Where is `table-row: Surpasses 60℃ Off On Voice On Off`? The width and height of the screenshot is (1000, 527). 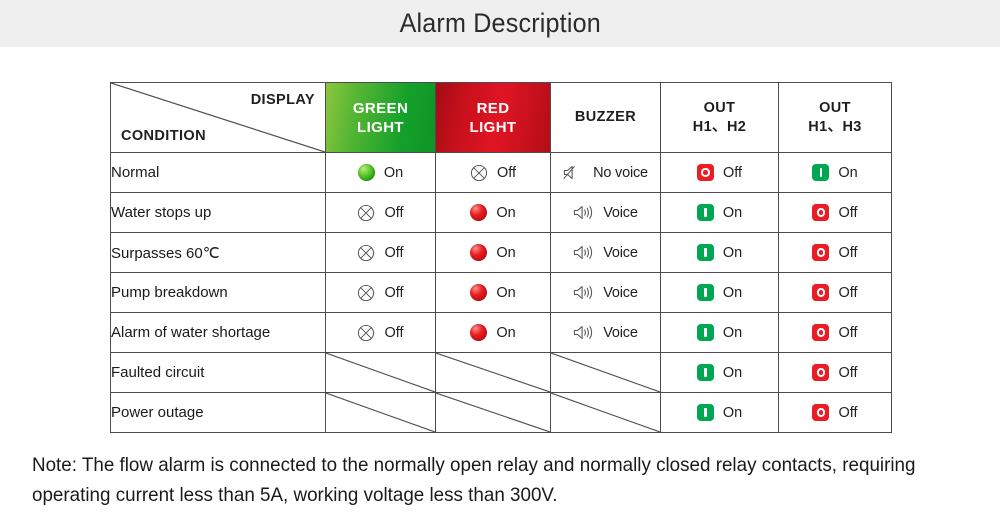
table-row: Surpasses 60℃ Off On Voice On Off is located at coordinates (501, 252).